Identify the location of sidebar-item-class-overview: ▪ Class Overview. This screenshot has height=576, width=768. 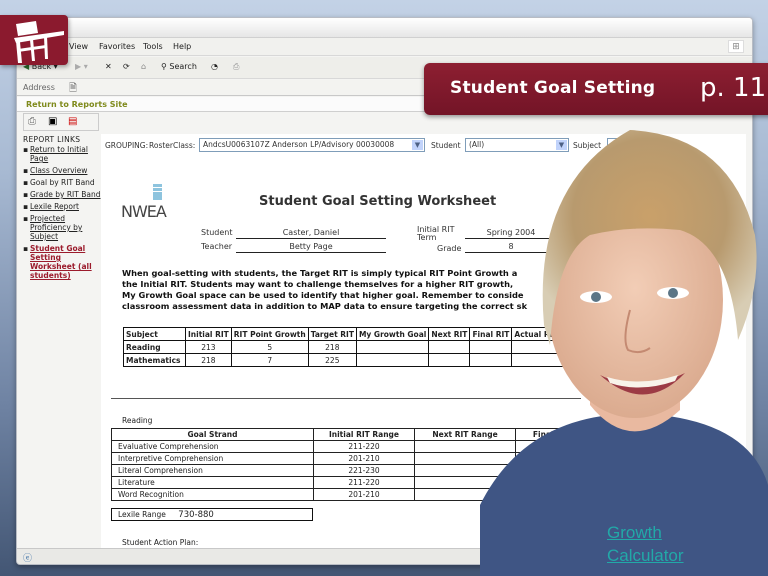
(62, 170).